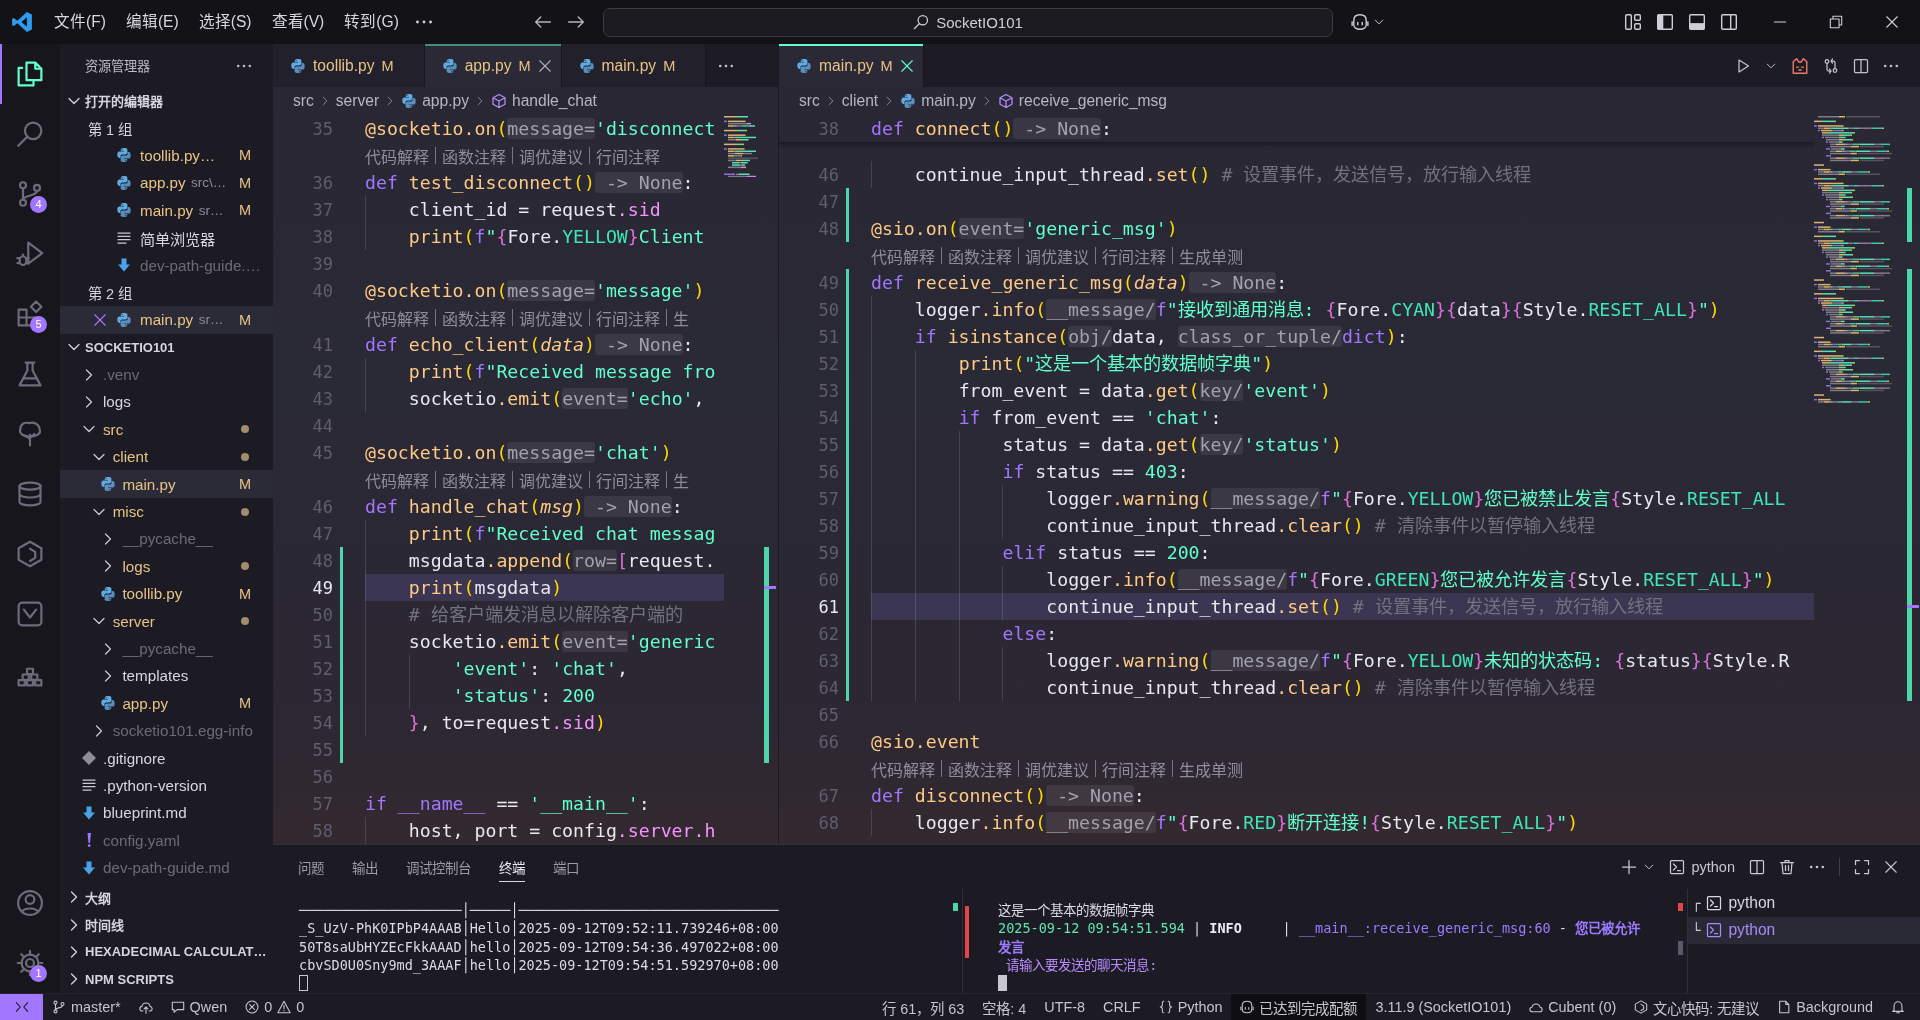 This screenshot has height=1020, width=1920. Describe the element at coordinates (576, 22) in the screenshot. I see `forward-arrow-icon` at that location.